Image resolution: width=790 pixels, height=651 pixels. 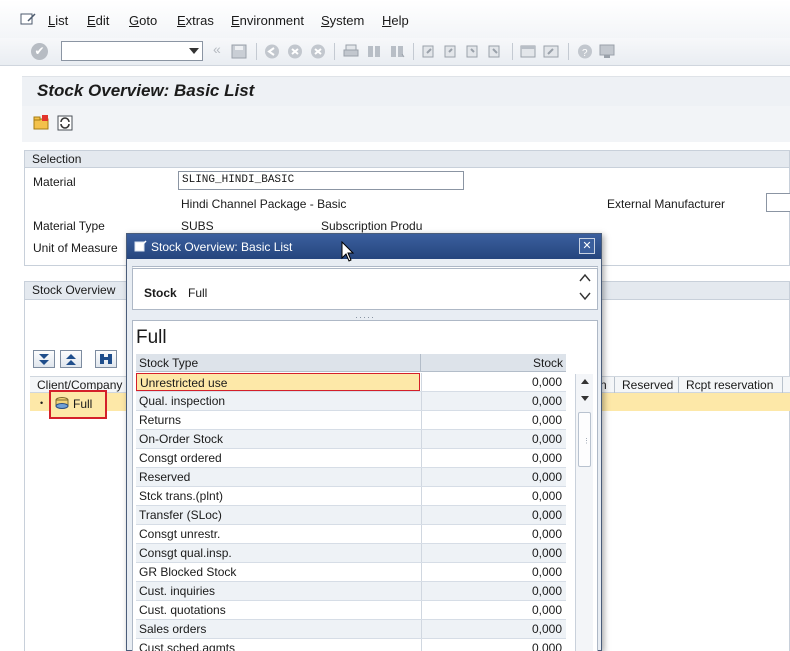 I want to click on collapse-all-button, so click(x=71, y=359).